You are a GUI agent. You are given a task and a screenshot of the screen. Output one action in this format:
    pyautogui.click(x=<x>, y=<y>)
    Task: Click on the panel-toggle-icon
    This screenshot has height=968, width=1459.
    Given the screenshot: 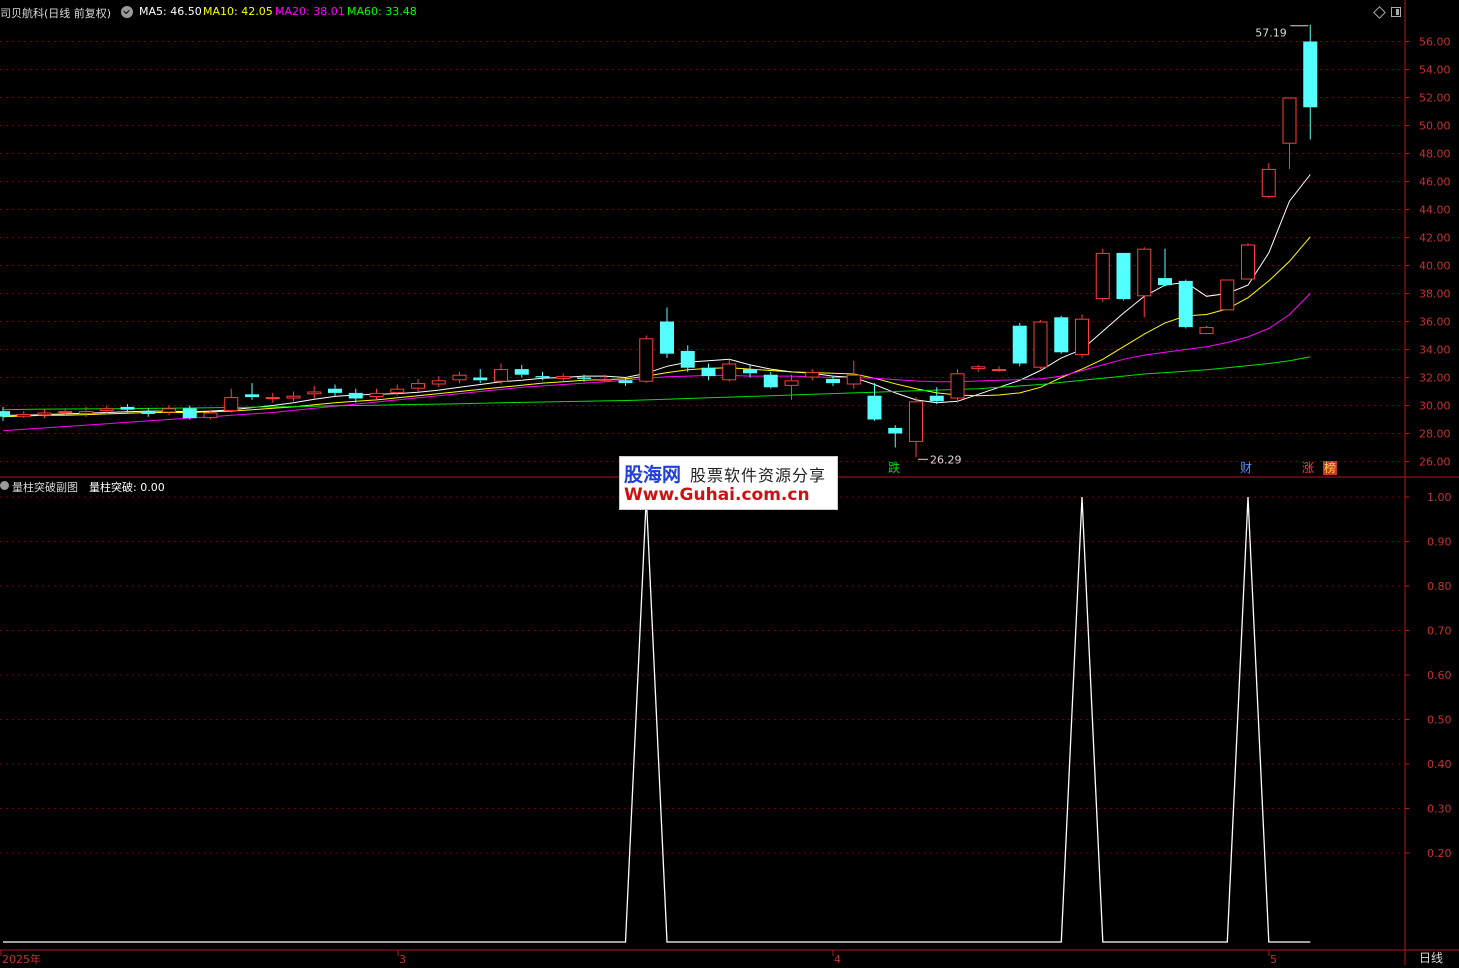 What is the action you would take?
    pyautogui.click(x=1396, y=12)
    